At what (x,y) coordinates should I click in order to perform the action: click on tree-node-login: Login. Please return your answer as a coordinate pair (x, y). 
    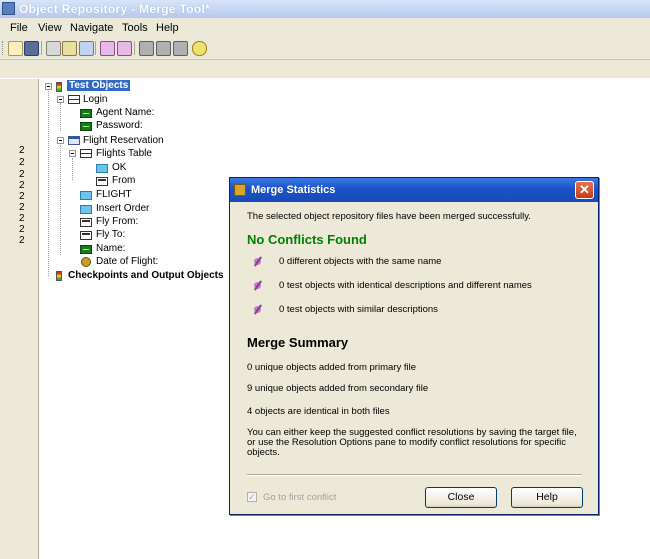
    Looking at the image, I should click on (95, 99).